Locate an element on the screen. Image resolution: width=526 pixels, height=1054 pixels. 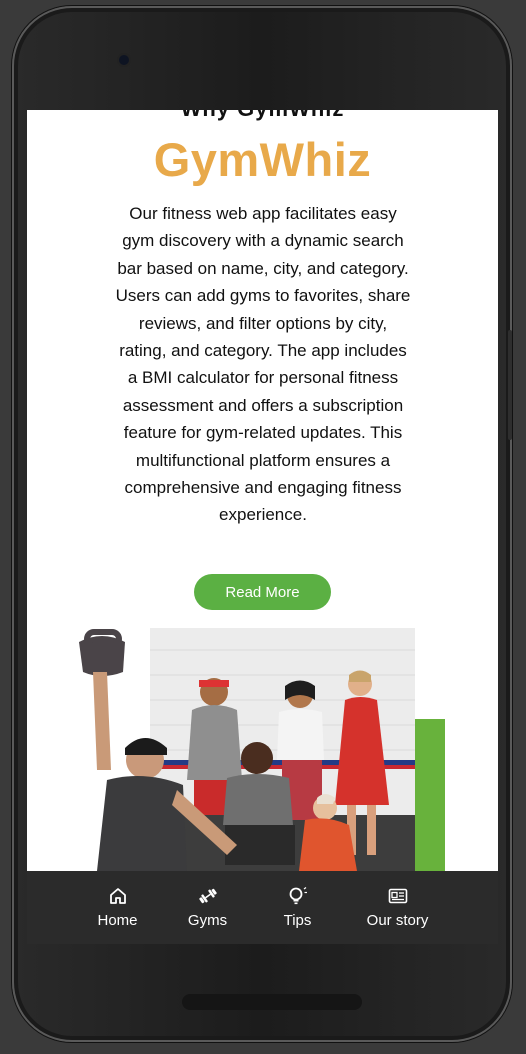
nav-item-label: Home is located at coordinates (117, 920).